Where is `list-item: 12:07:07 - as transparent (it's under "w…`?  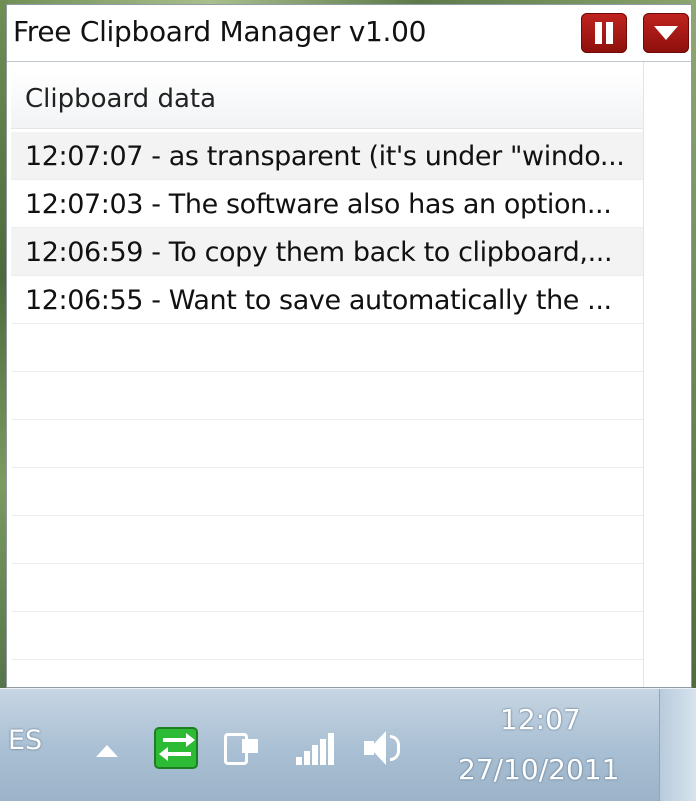
list-item: 12:07:07 - as transparent (it's under "w… is located at coordinates (327, 156).